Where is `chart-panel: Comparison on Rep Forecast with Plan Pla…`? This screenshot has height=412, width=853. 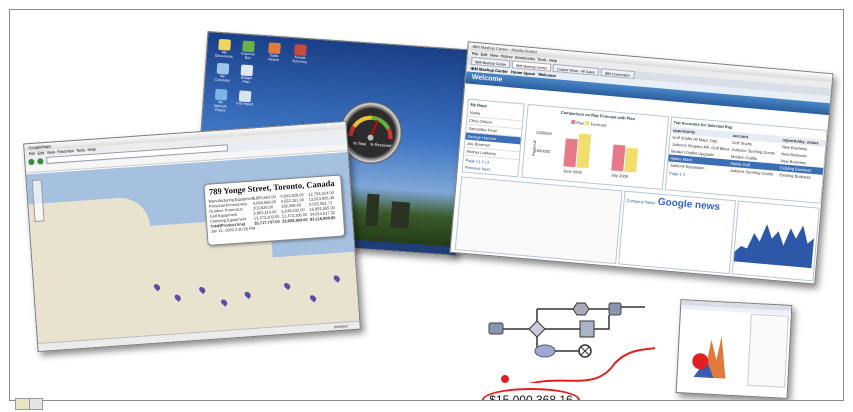
chart-panel: Comparison on Rep Forecast with Plan Pla… is located at coordinates (595, 146).